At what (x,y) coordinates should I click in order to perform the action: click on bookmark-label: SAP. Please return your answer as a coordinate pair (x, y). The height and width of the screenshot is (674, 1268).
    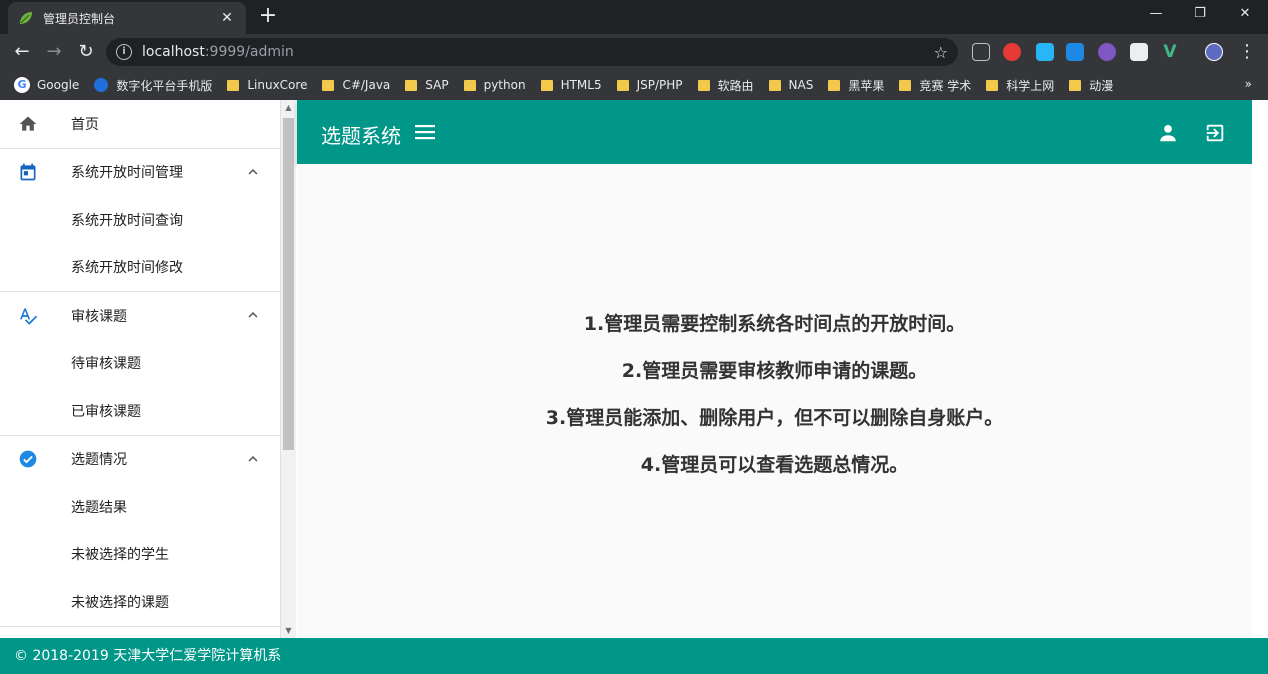
    Looking at the image, I should click on (437, 85).